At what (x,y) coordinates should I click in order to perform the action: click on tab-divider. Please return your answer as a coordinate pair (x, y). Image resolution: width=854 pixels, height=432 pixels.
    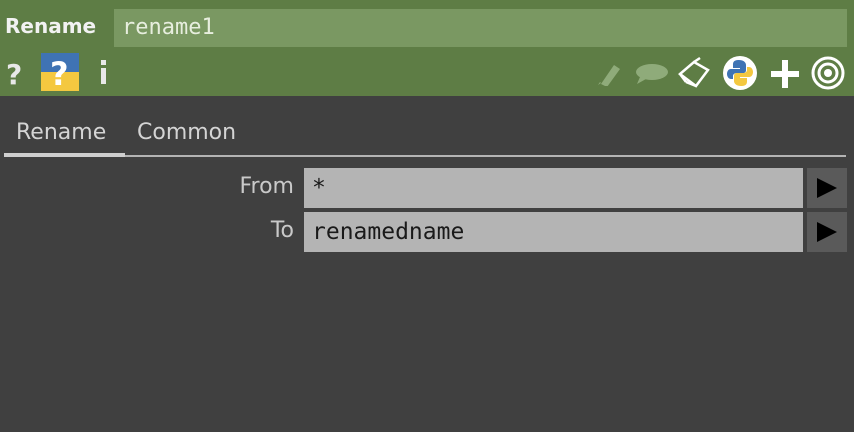
    Looking at the image, I should click on (425, 156).